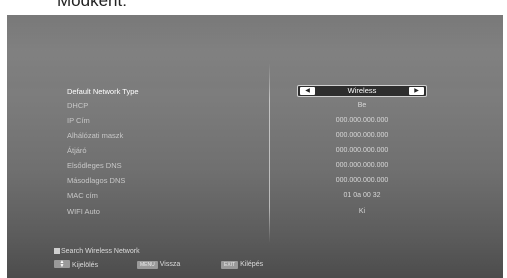  I want to click on network-type-selector: ◀ Wireless ▶, so click(362, 91).